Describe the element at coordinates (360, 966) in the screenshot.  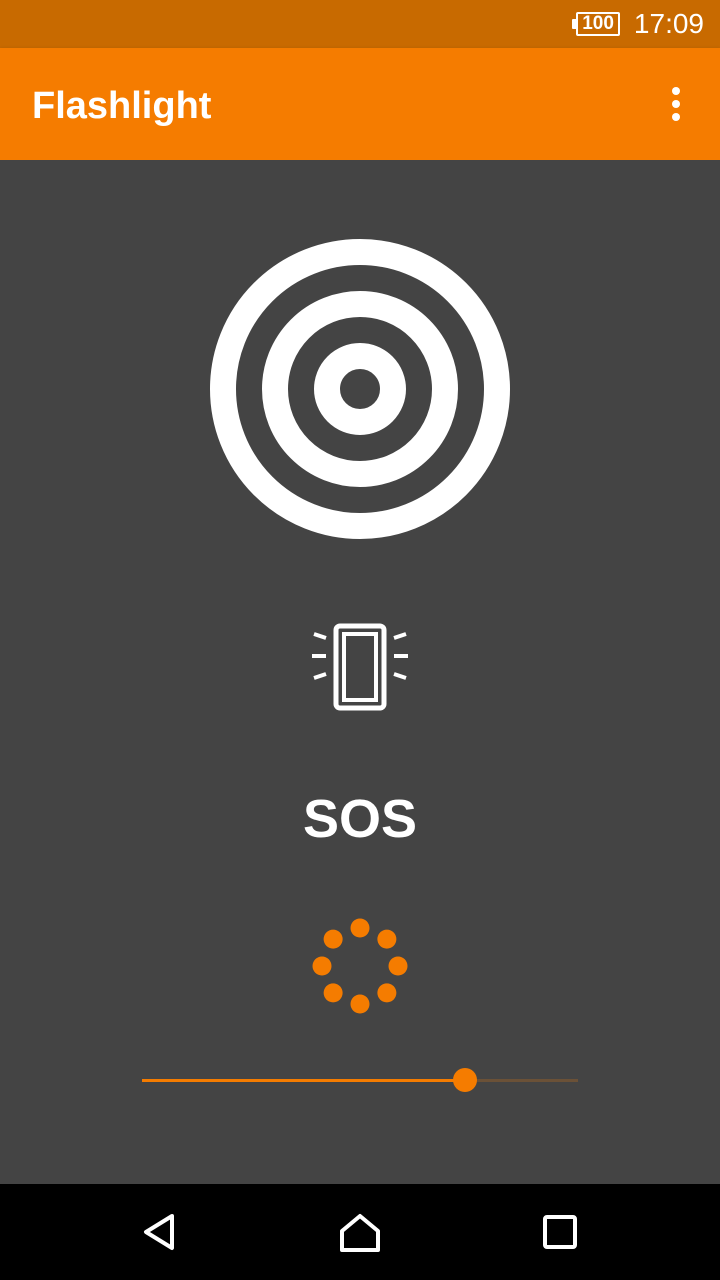
I see `dots-spinner-icon` at that location.